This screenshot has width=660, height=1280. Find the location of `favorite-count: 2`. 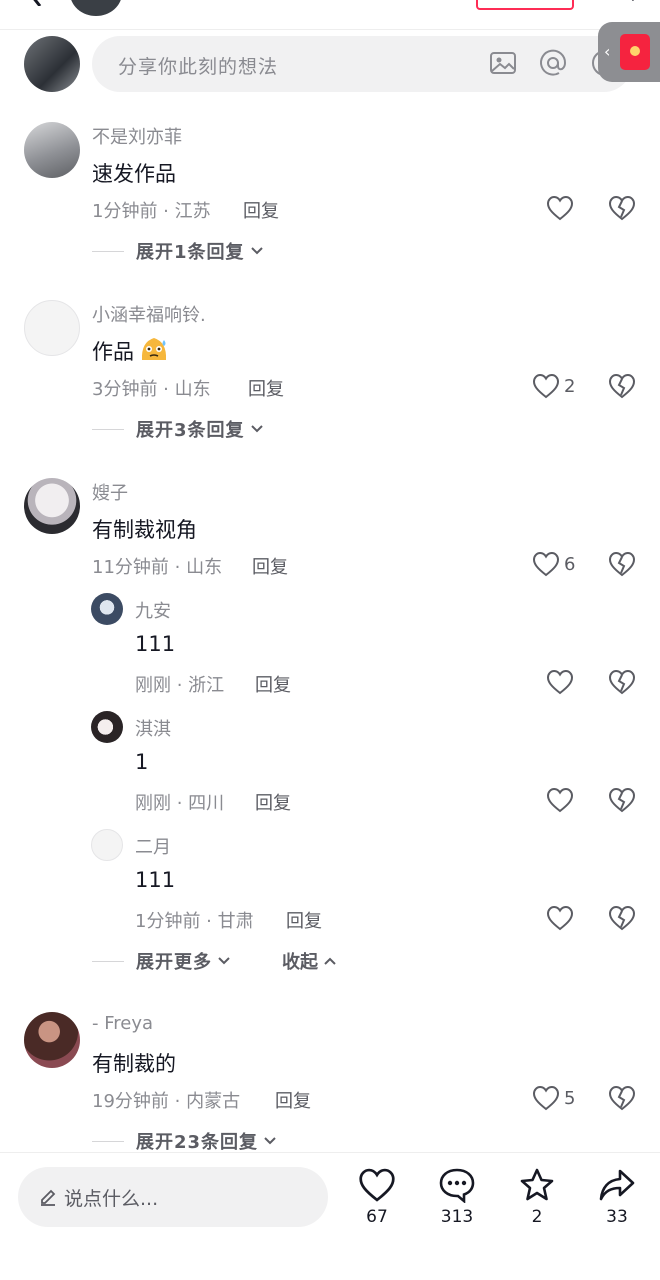

favorite-count: 2 is located at coordinates (537, 1217).